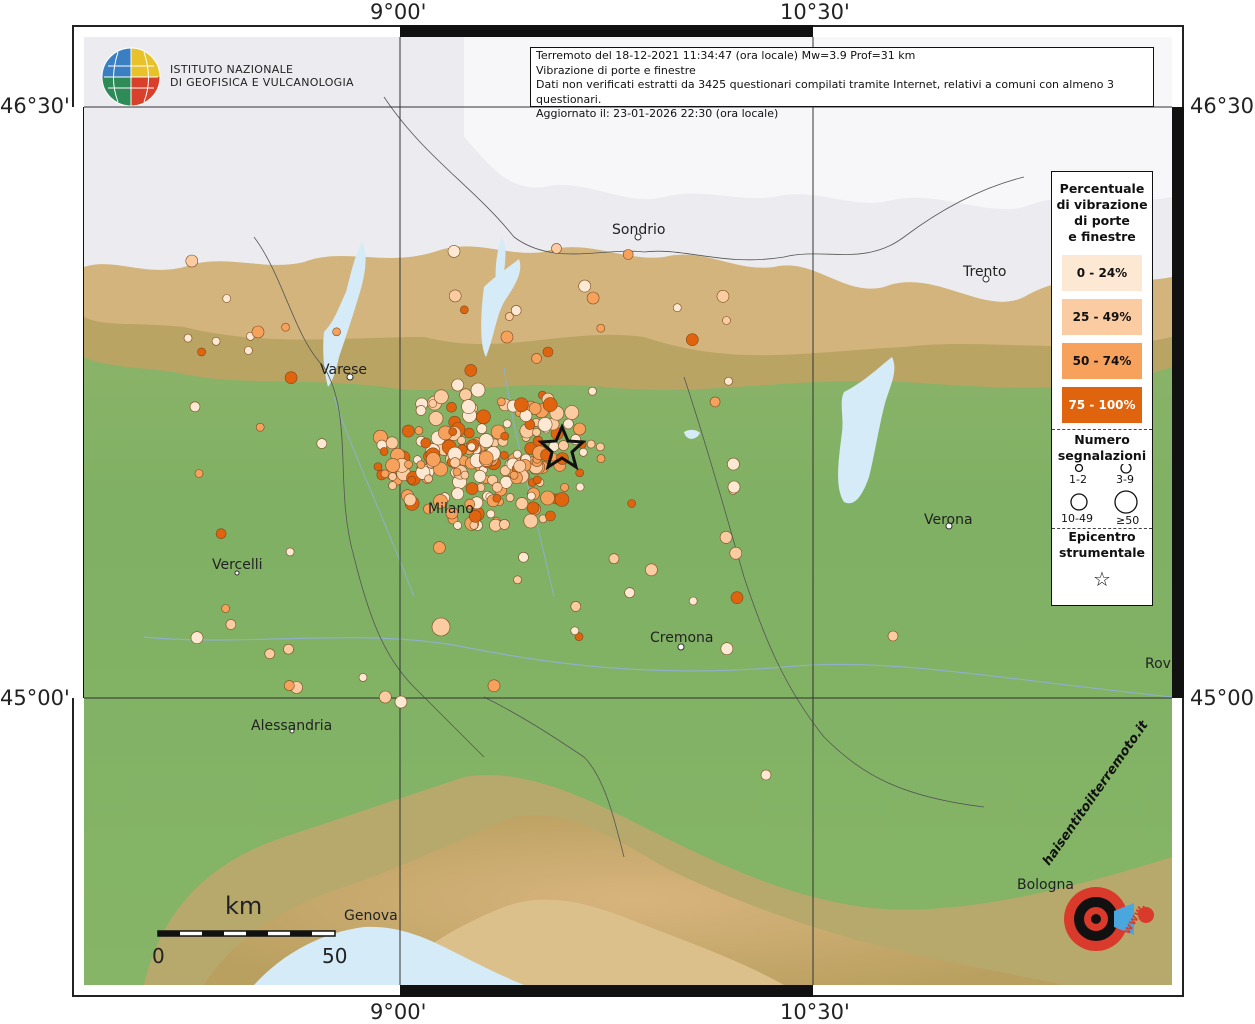 Image resolution: width=1255 pixels, height=1024 pixels. I want to click on legend-title-line: e finestre, so click(1102, 236).